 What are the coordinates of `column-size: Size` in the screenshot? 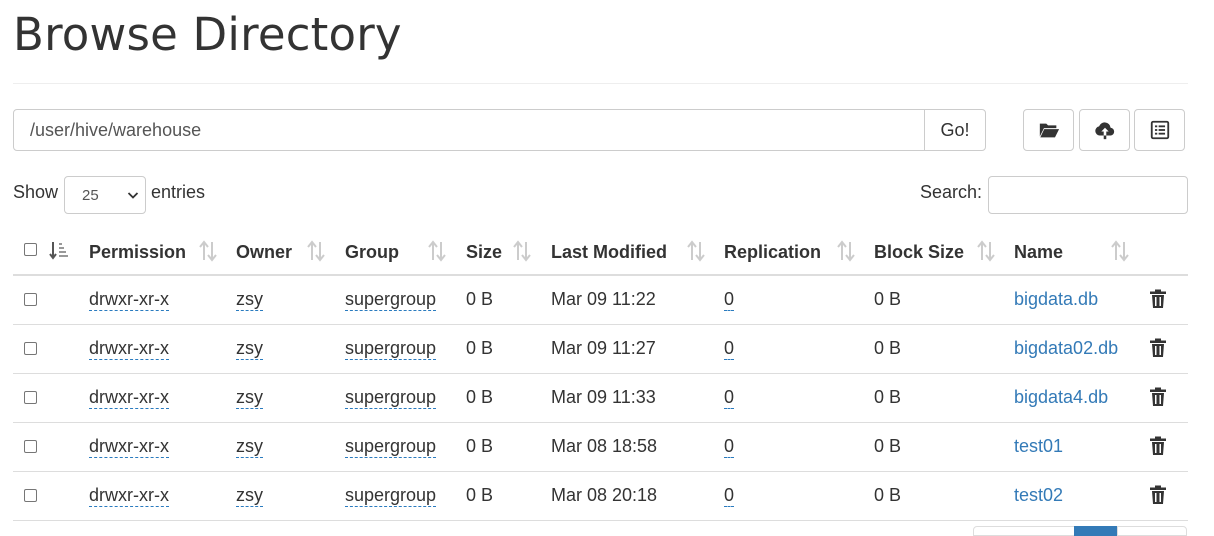 It's located at (484, 252).